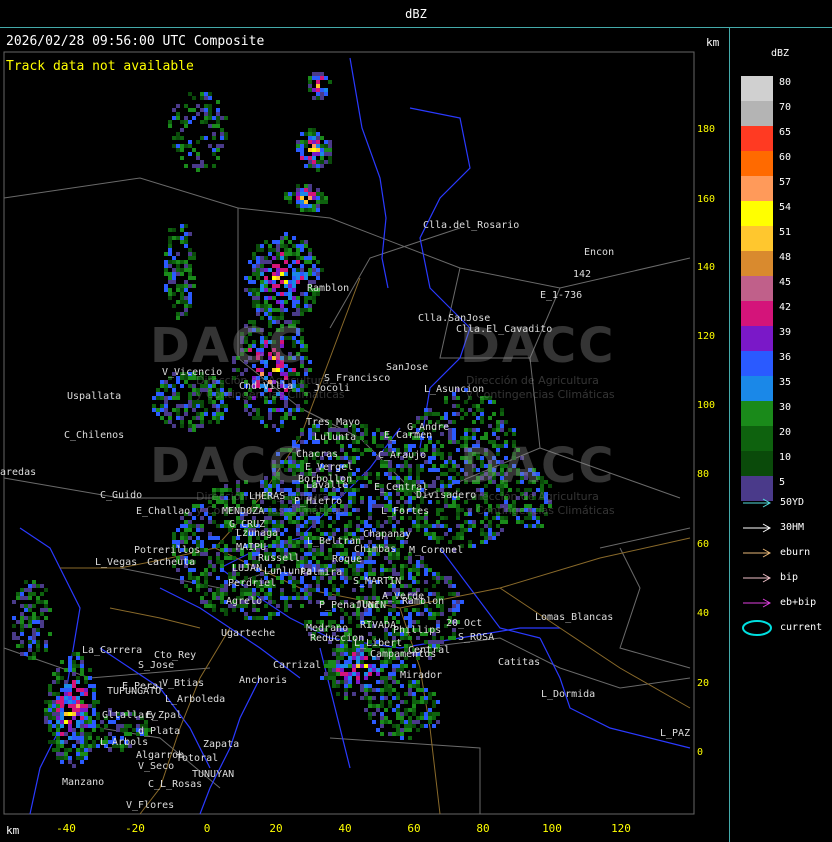 This screenshot has height=842, width=832. Describe the element at coordinates (706, 336) in the screenshot. I see `y-tick-label: 120` at that location.